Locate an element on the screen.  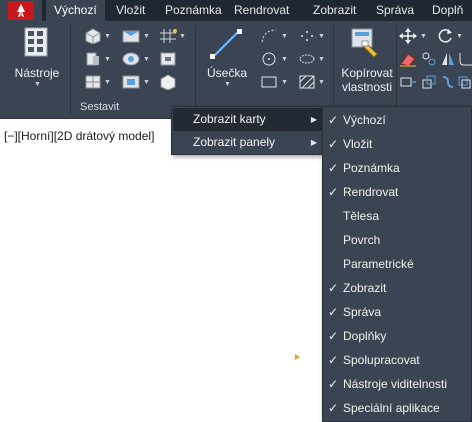
rectangle-dropdown-icon: ▼ is located at coordinates (284, 82).